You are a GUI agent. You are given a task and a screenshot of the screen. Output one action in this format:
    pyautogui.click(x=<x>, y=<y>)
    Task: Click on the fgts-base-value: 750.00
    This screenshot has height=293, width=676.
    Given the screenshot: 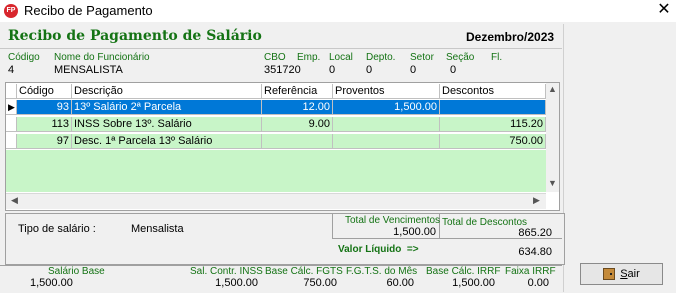 What is the action you would take?
    pyautogui.click(x=320, y=283)
    